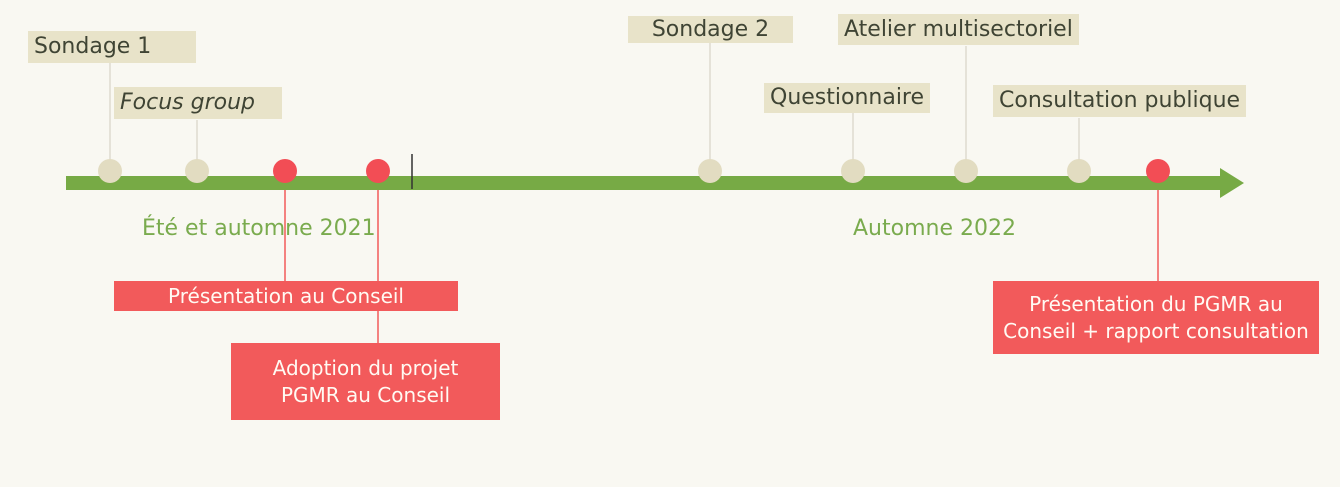 The height and width of the screenshot is (487, 1340). Describe the element at coordinates (67, 183) in the screenshot. I see `axis-start-tick` at that location.